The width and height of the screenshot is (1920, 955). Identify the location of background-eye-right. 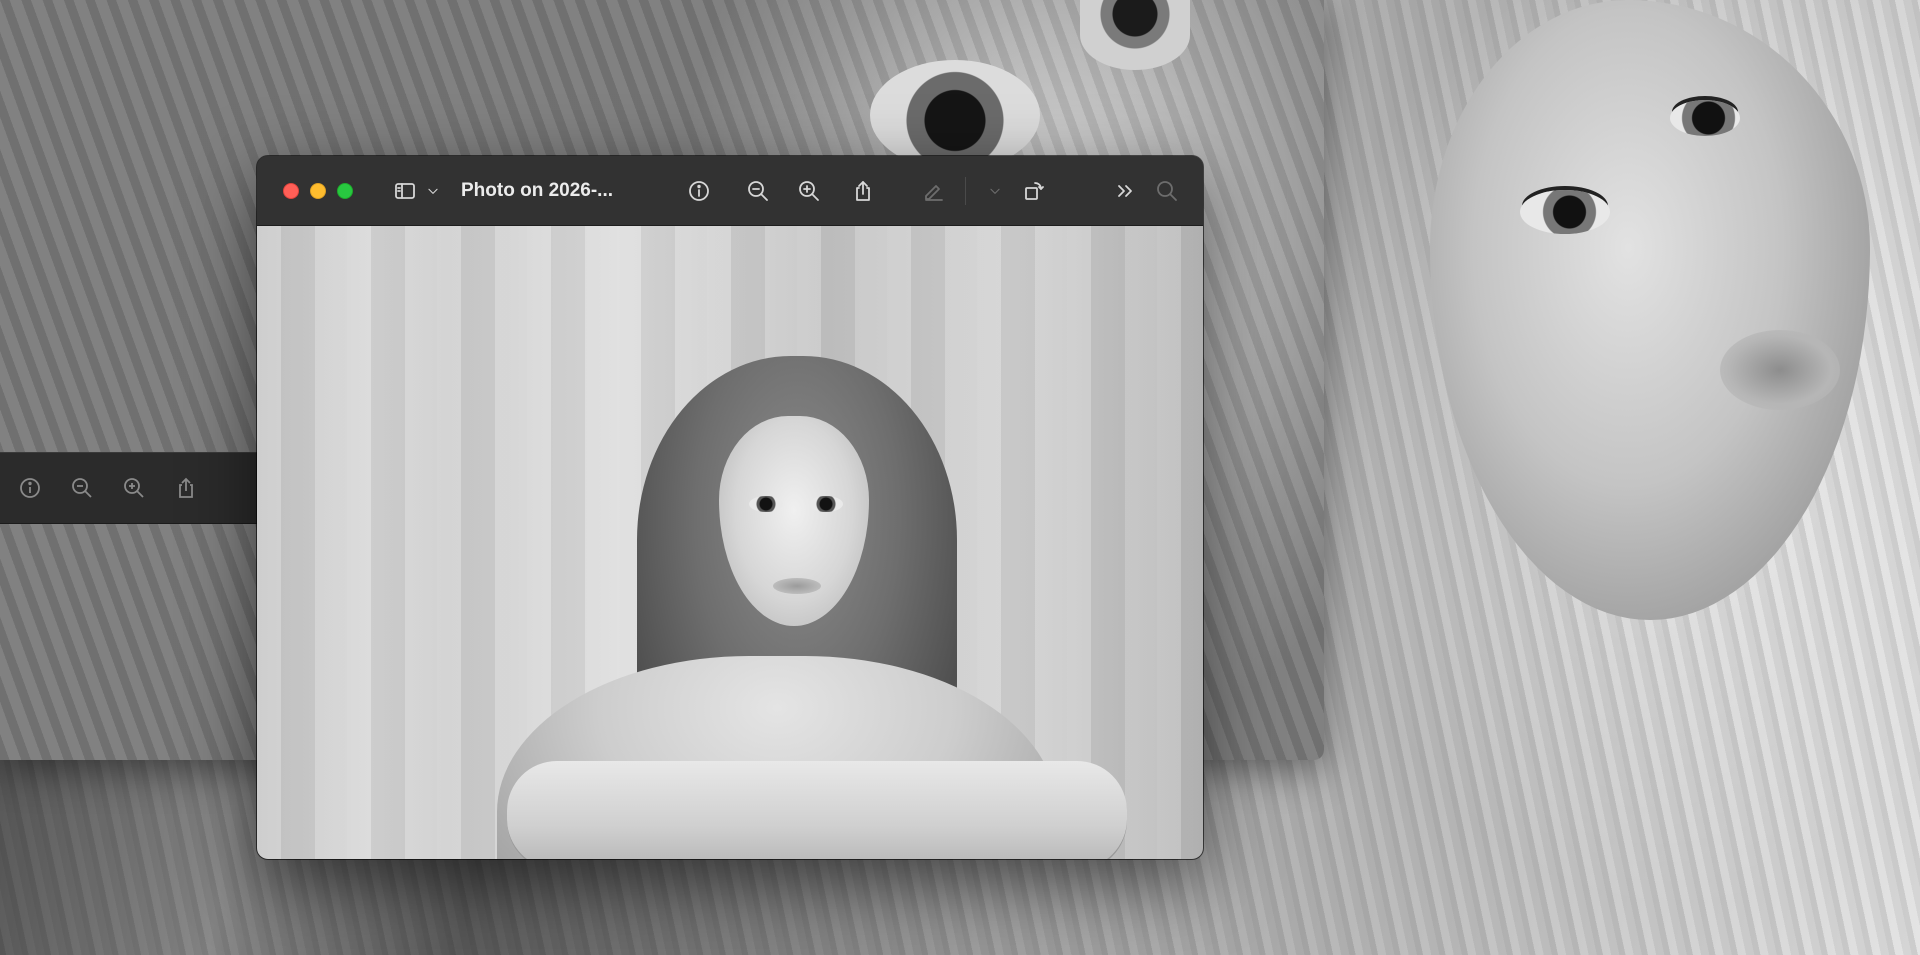
(1705, 118).